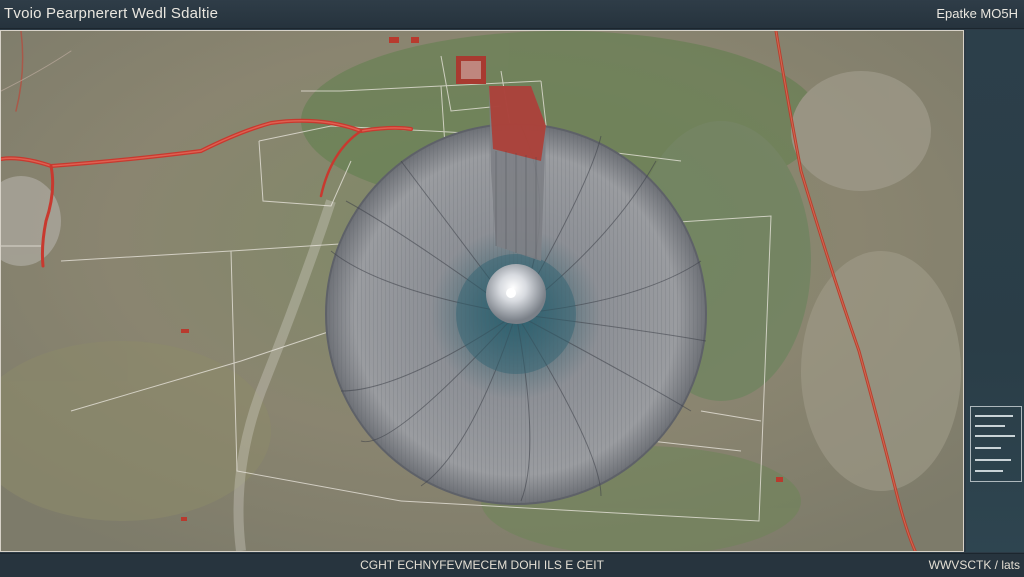 The width and height of the screenshot is (1024, 577). I want to click on map-mode-label: Epatke MO5H, so click(977, 13).